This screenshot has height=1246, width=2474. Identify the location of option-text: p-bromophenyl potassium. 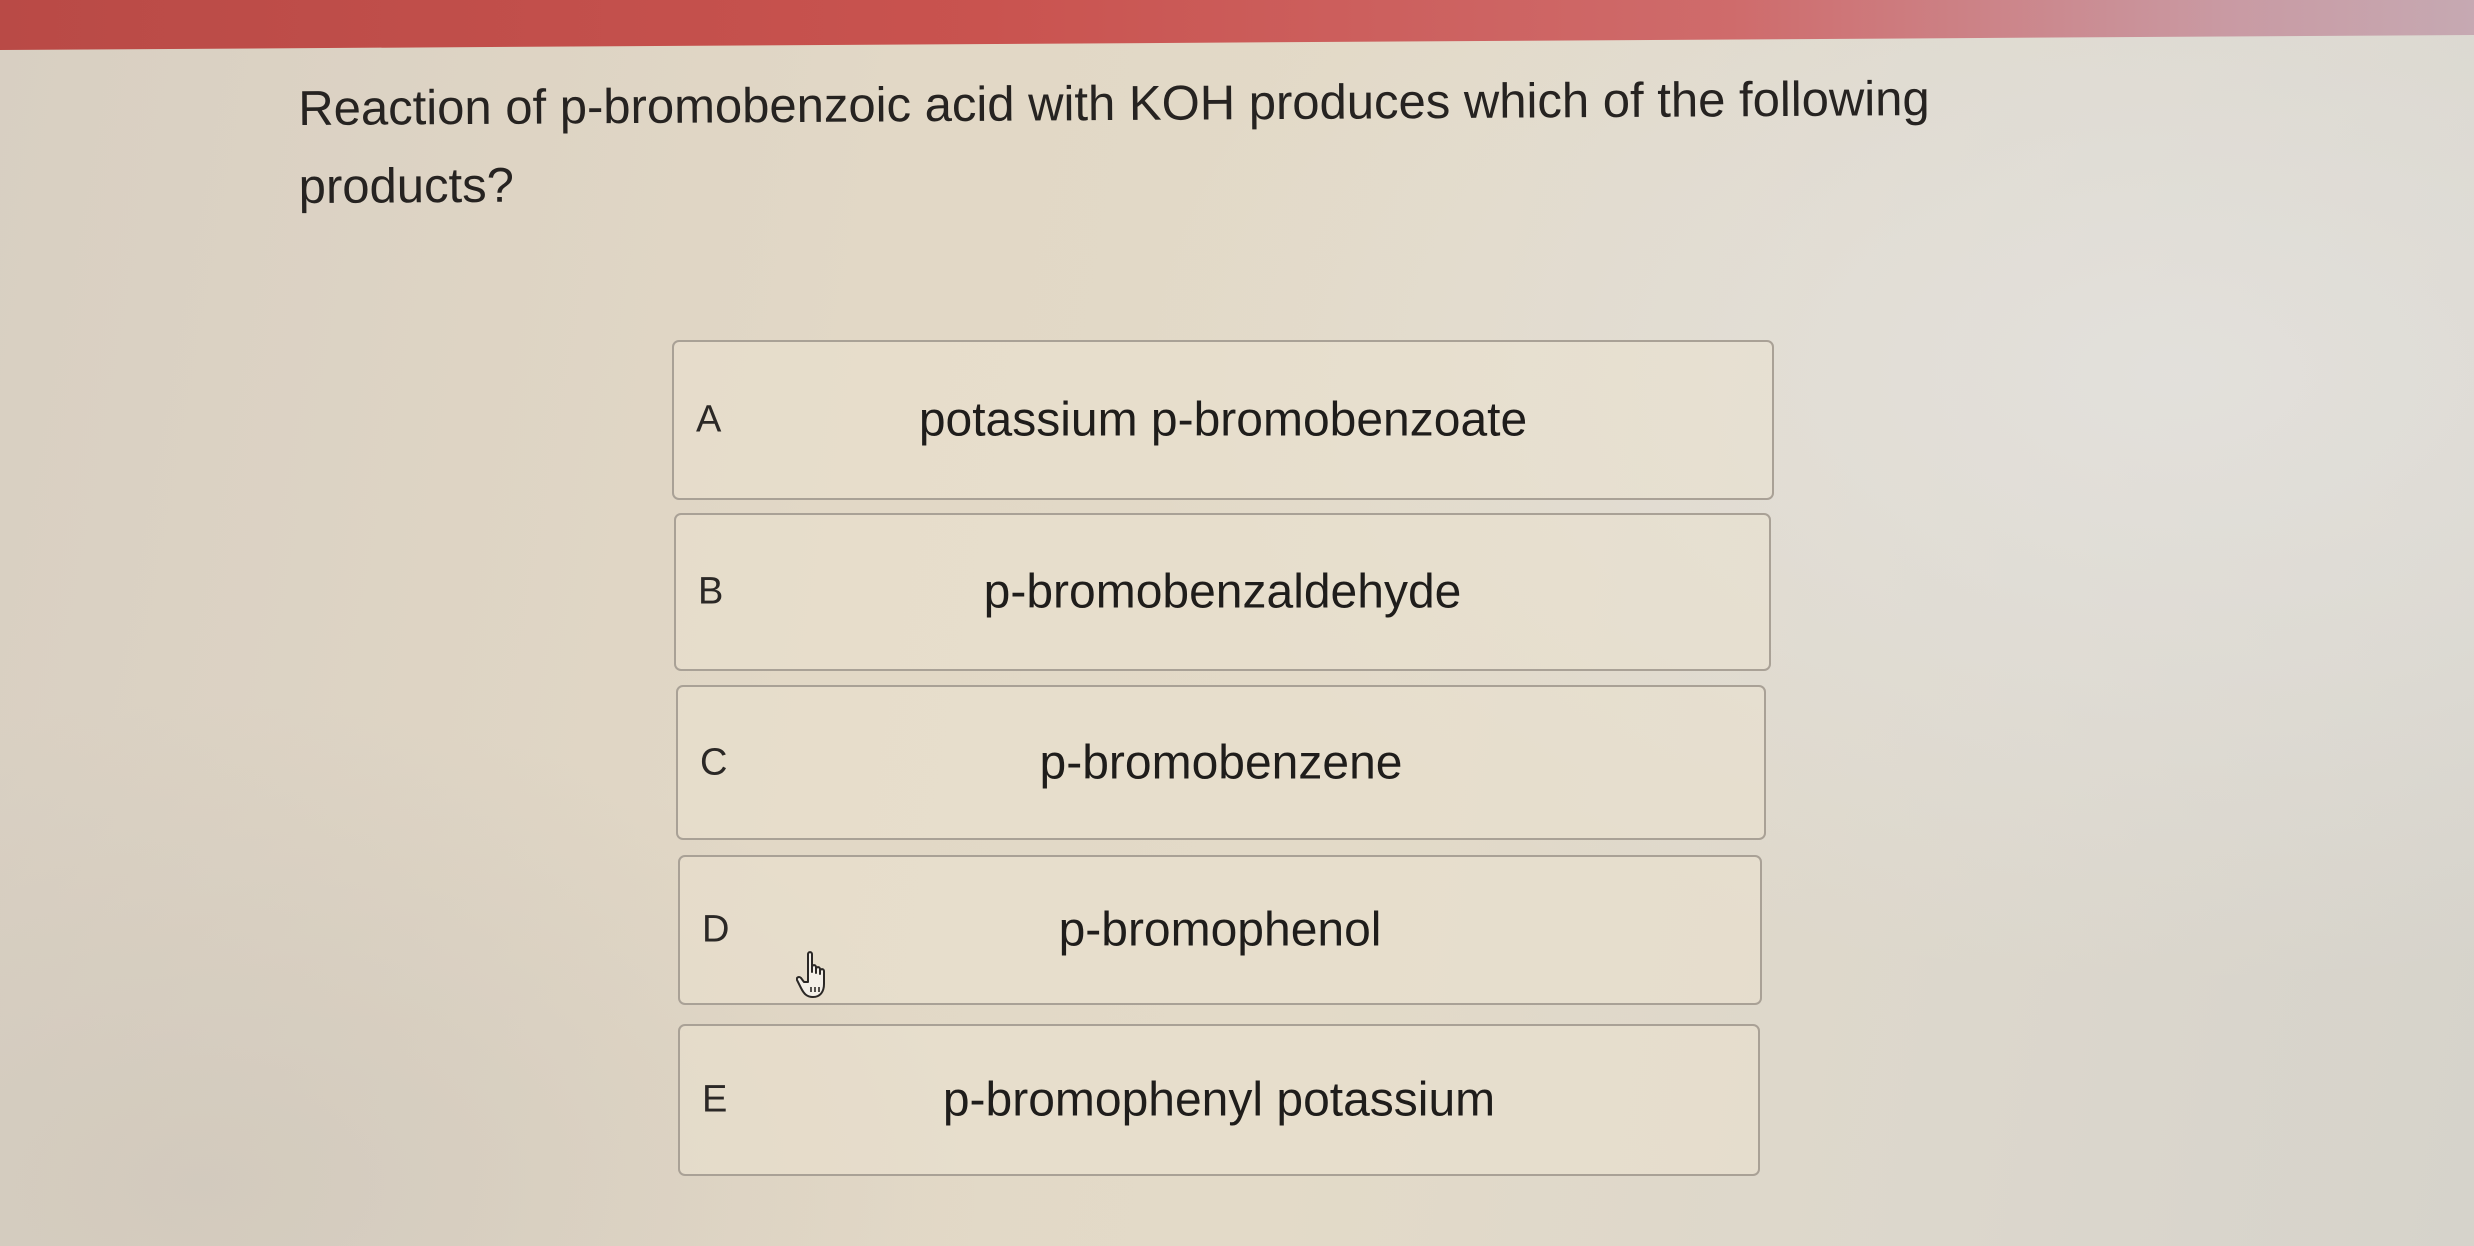
(1219, 1100).